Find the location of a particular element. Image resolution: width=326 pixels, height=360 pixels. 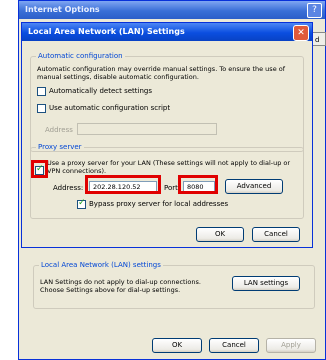

proxy-address-label: Address: is located at coordinates (68, 188).